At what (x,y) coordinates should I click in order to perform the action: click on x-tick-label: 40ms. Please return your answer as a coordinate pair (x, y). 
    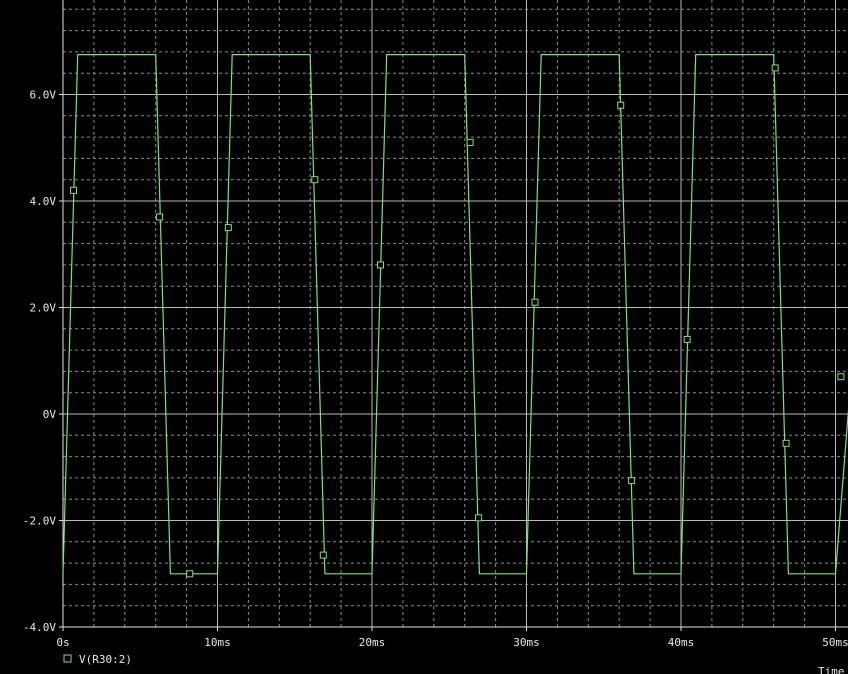
    Looking at the image, I should click on (681, 642).